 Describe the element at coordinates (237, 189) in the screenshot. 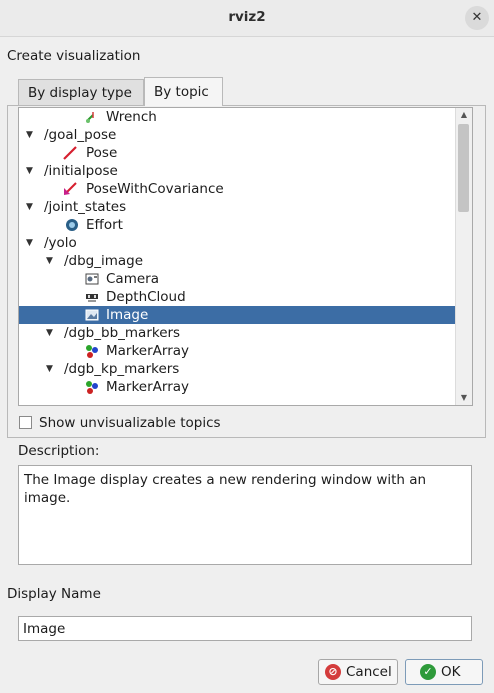

I see `tree-item-pose-with-covariance: PoseWithCovariance` at that location.